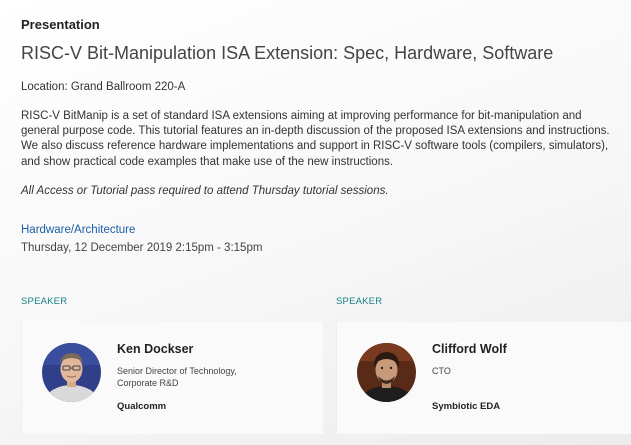 The height and width of the screenshot is (445, 631). What do you see at coordinates (469, 349) in the screenshot?
I see `speaker-name-2: Clifford Wolf` at bounding box center [469, 349].